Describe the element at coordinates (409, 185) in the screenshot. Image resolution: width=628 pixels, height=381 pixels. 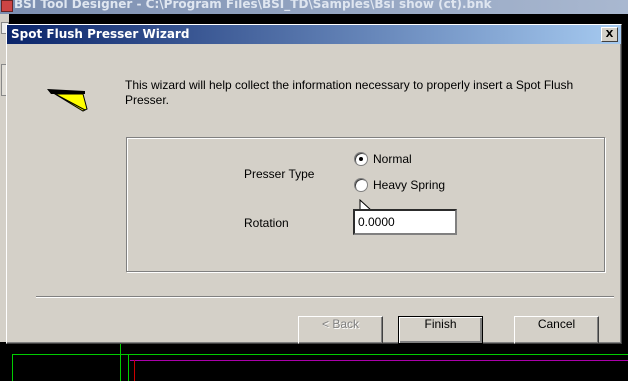
I see `radio-heavy-spring-label: Heavy Spring` at that location.